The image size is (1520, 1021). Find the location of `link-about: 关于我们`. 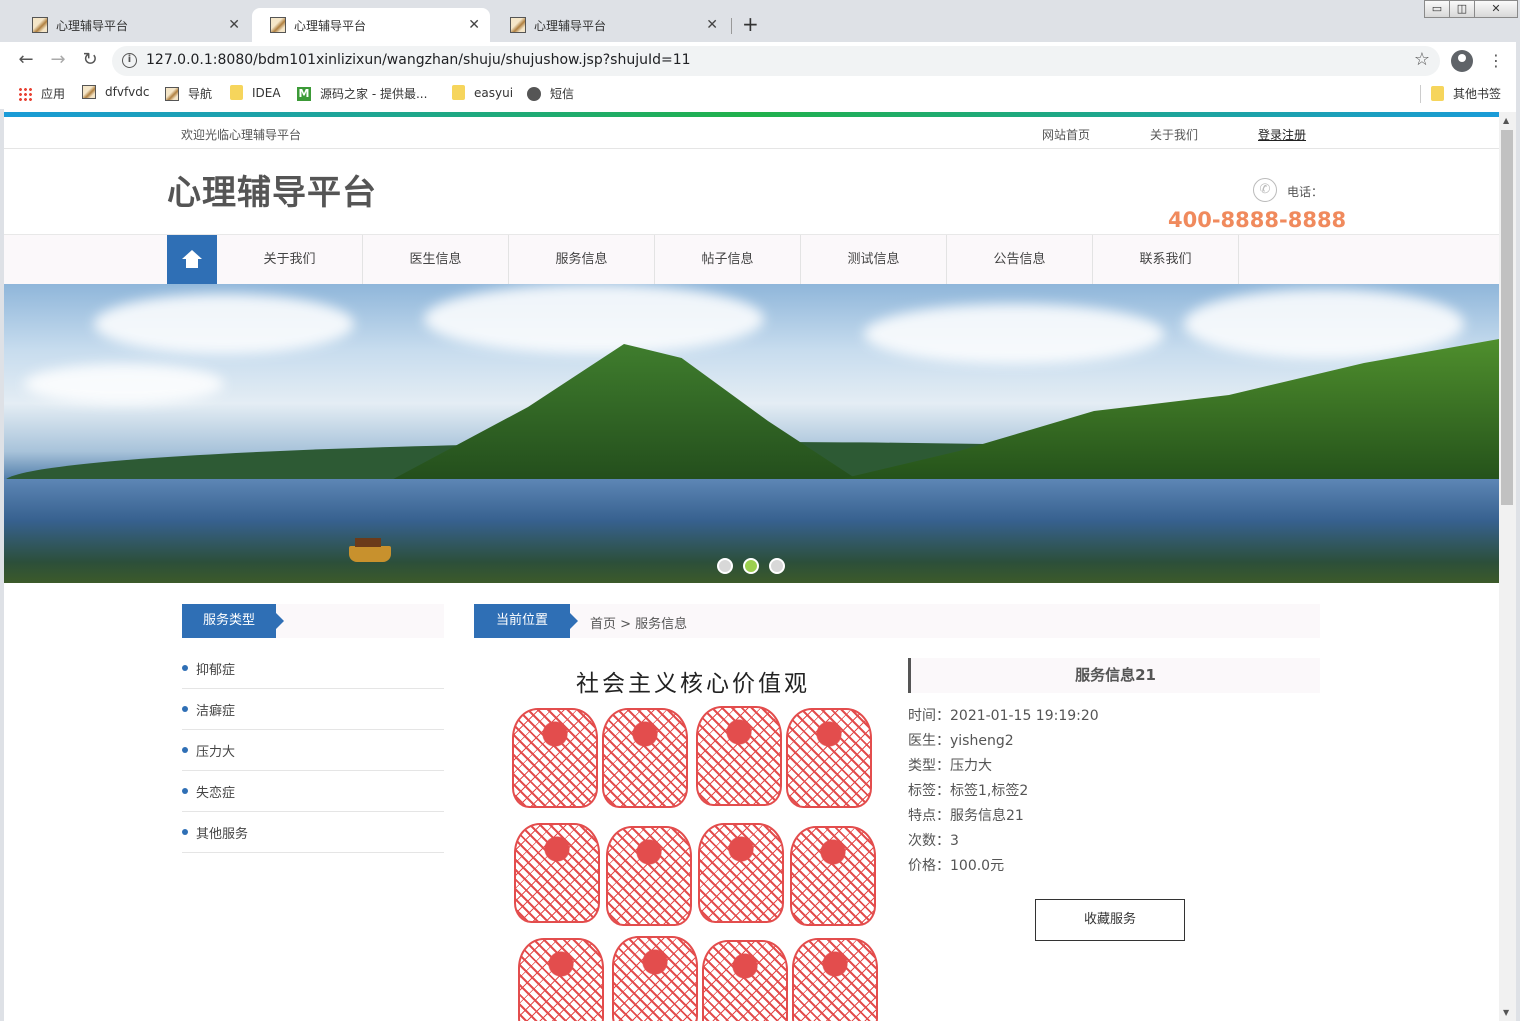

link-about: 关于我们 is located at coordinates (1174, 134).